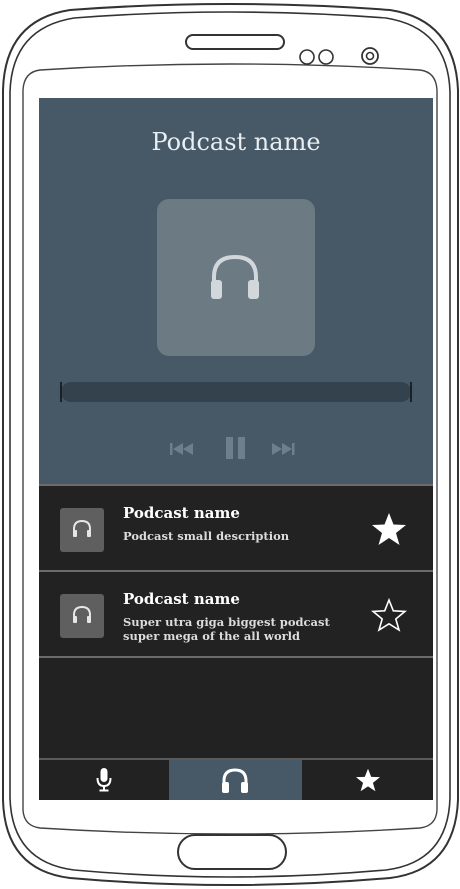  I want to click on star-icon, so click(368, 780).